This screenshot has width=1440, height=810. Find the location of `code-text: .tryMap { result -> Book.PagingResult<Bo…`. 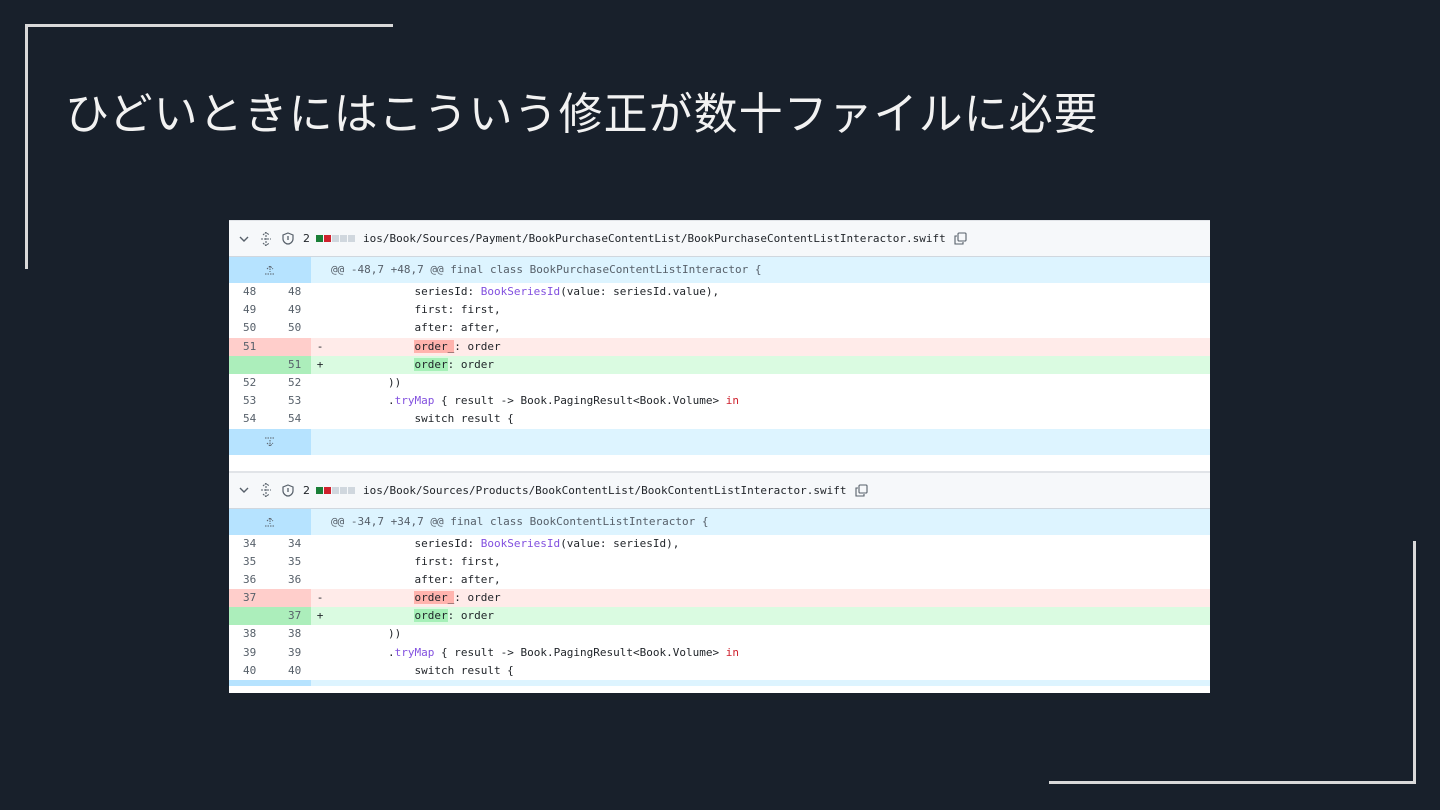

code-text: .tryMap { result -> Book.PagingResult<Bo… is located at coordinates (769, 653).